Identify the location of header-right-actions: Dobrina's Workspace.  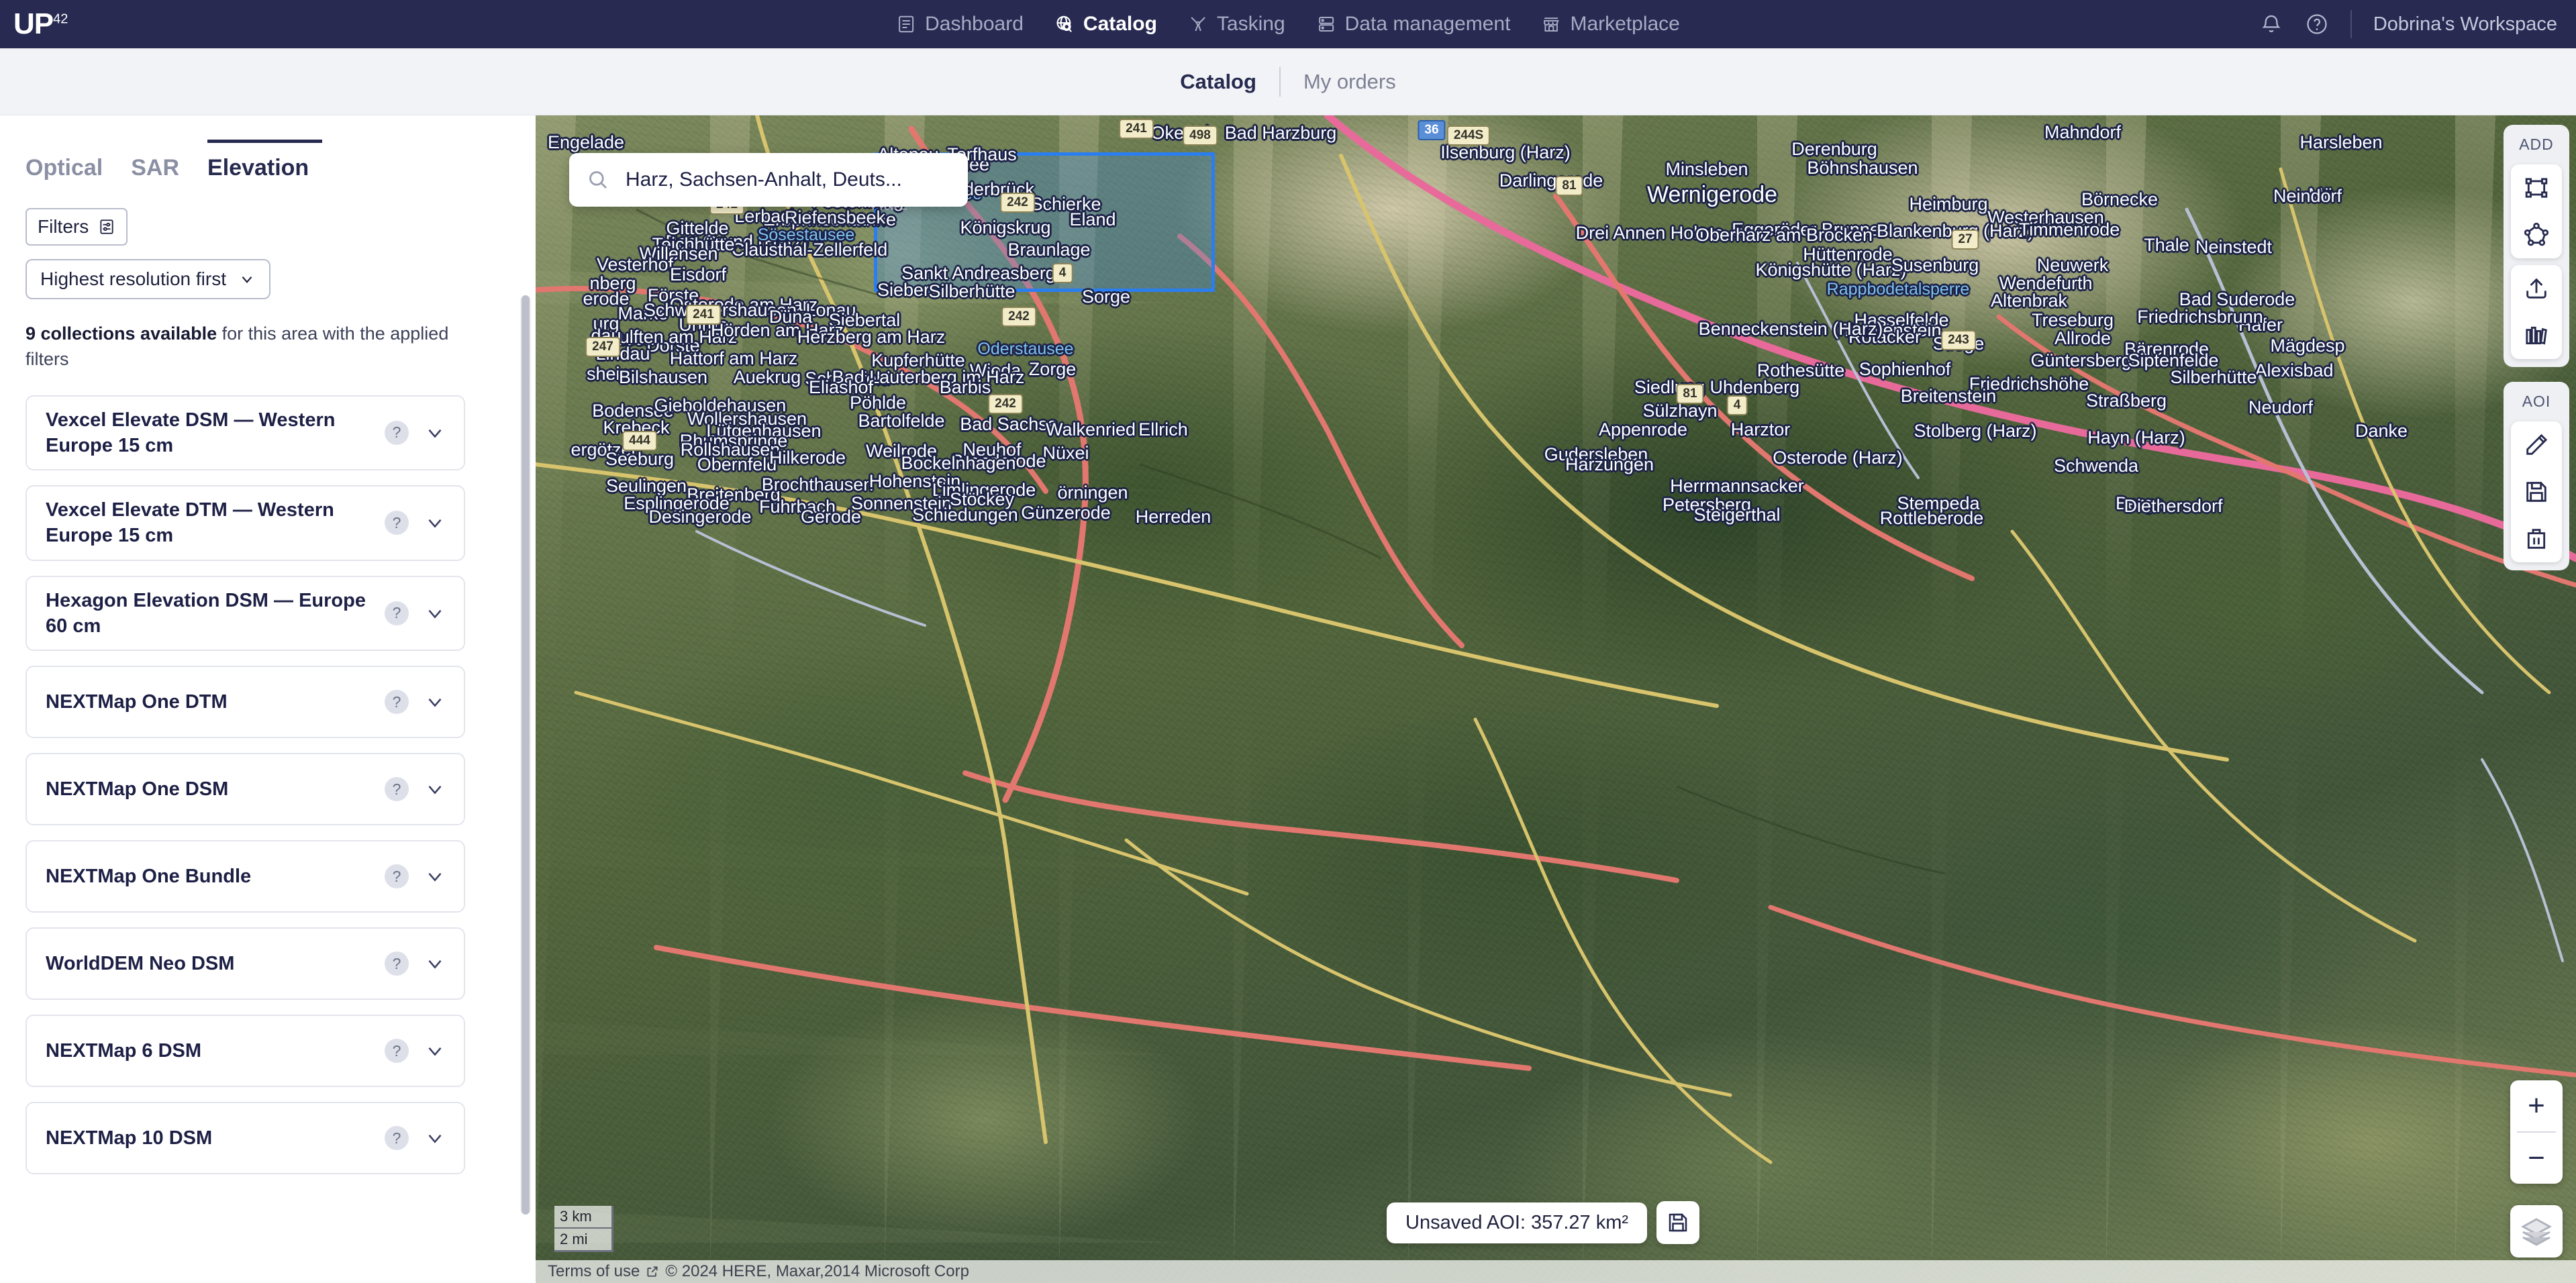
(2408, 24).